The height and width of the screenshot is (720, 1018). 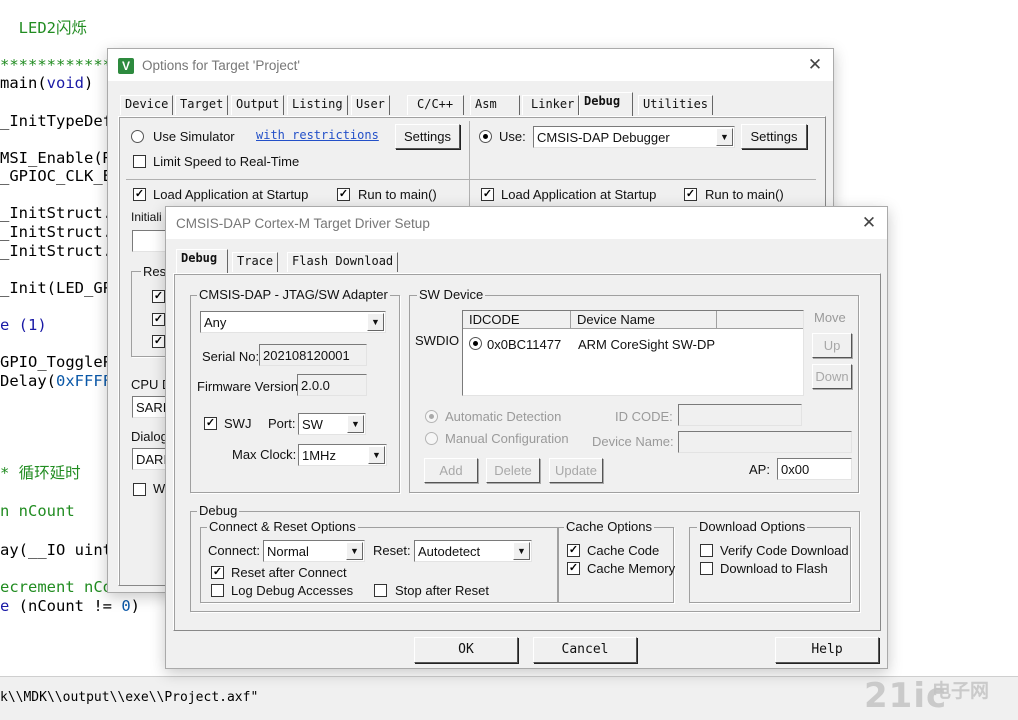 What do you see at coordinates (288, 551) in the screenshot?
I see `connect-value: Normal` at bounding box center [288, 551].